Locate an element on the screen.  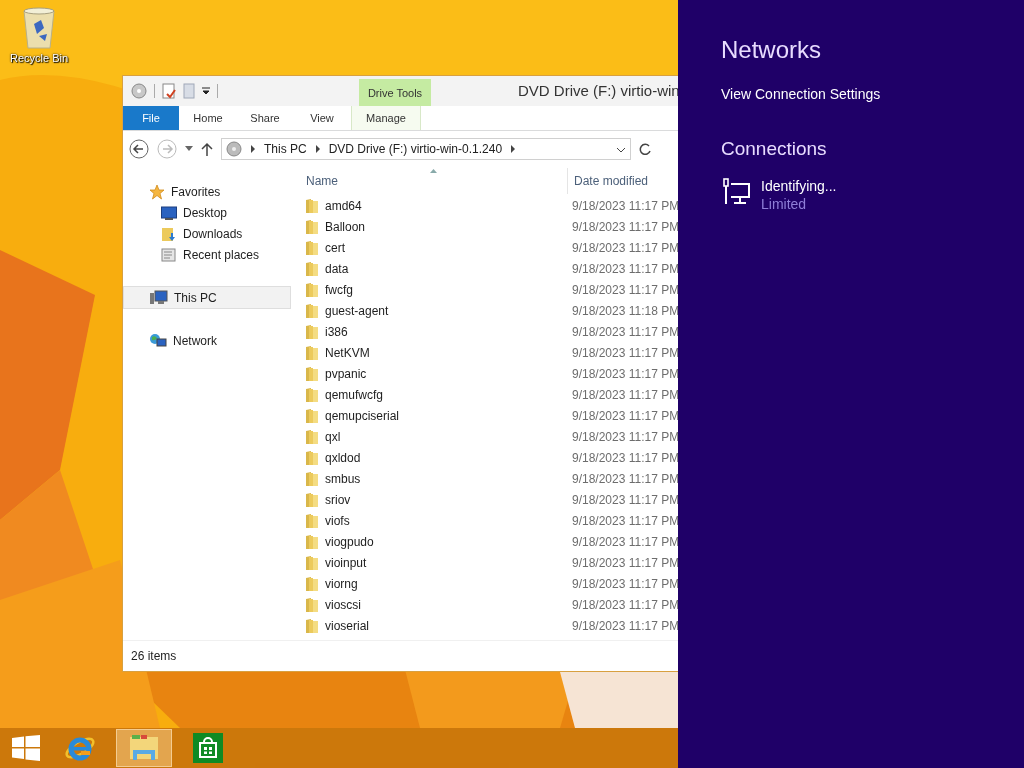
trash-bin-icon is located at coordinates (39, 28).